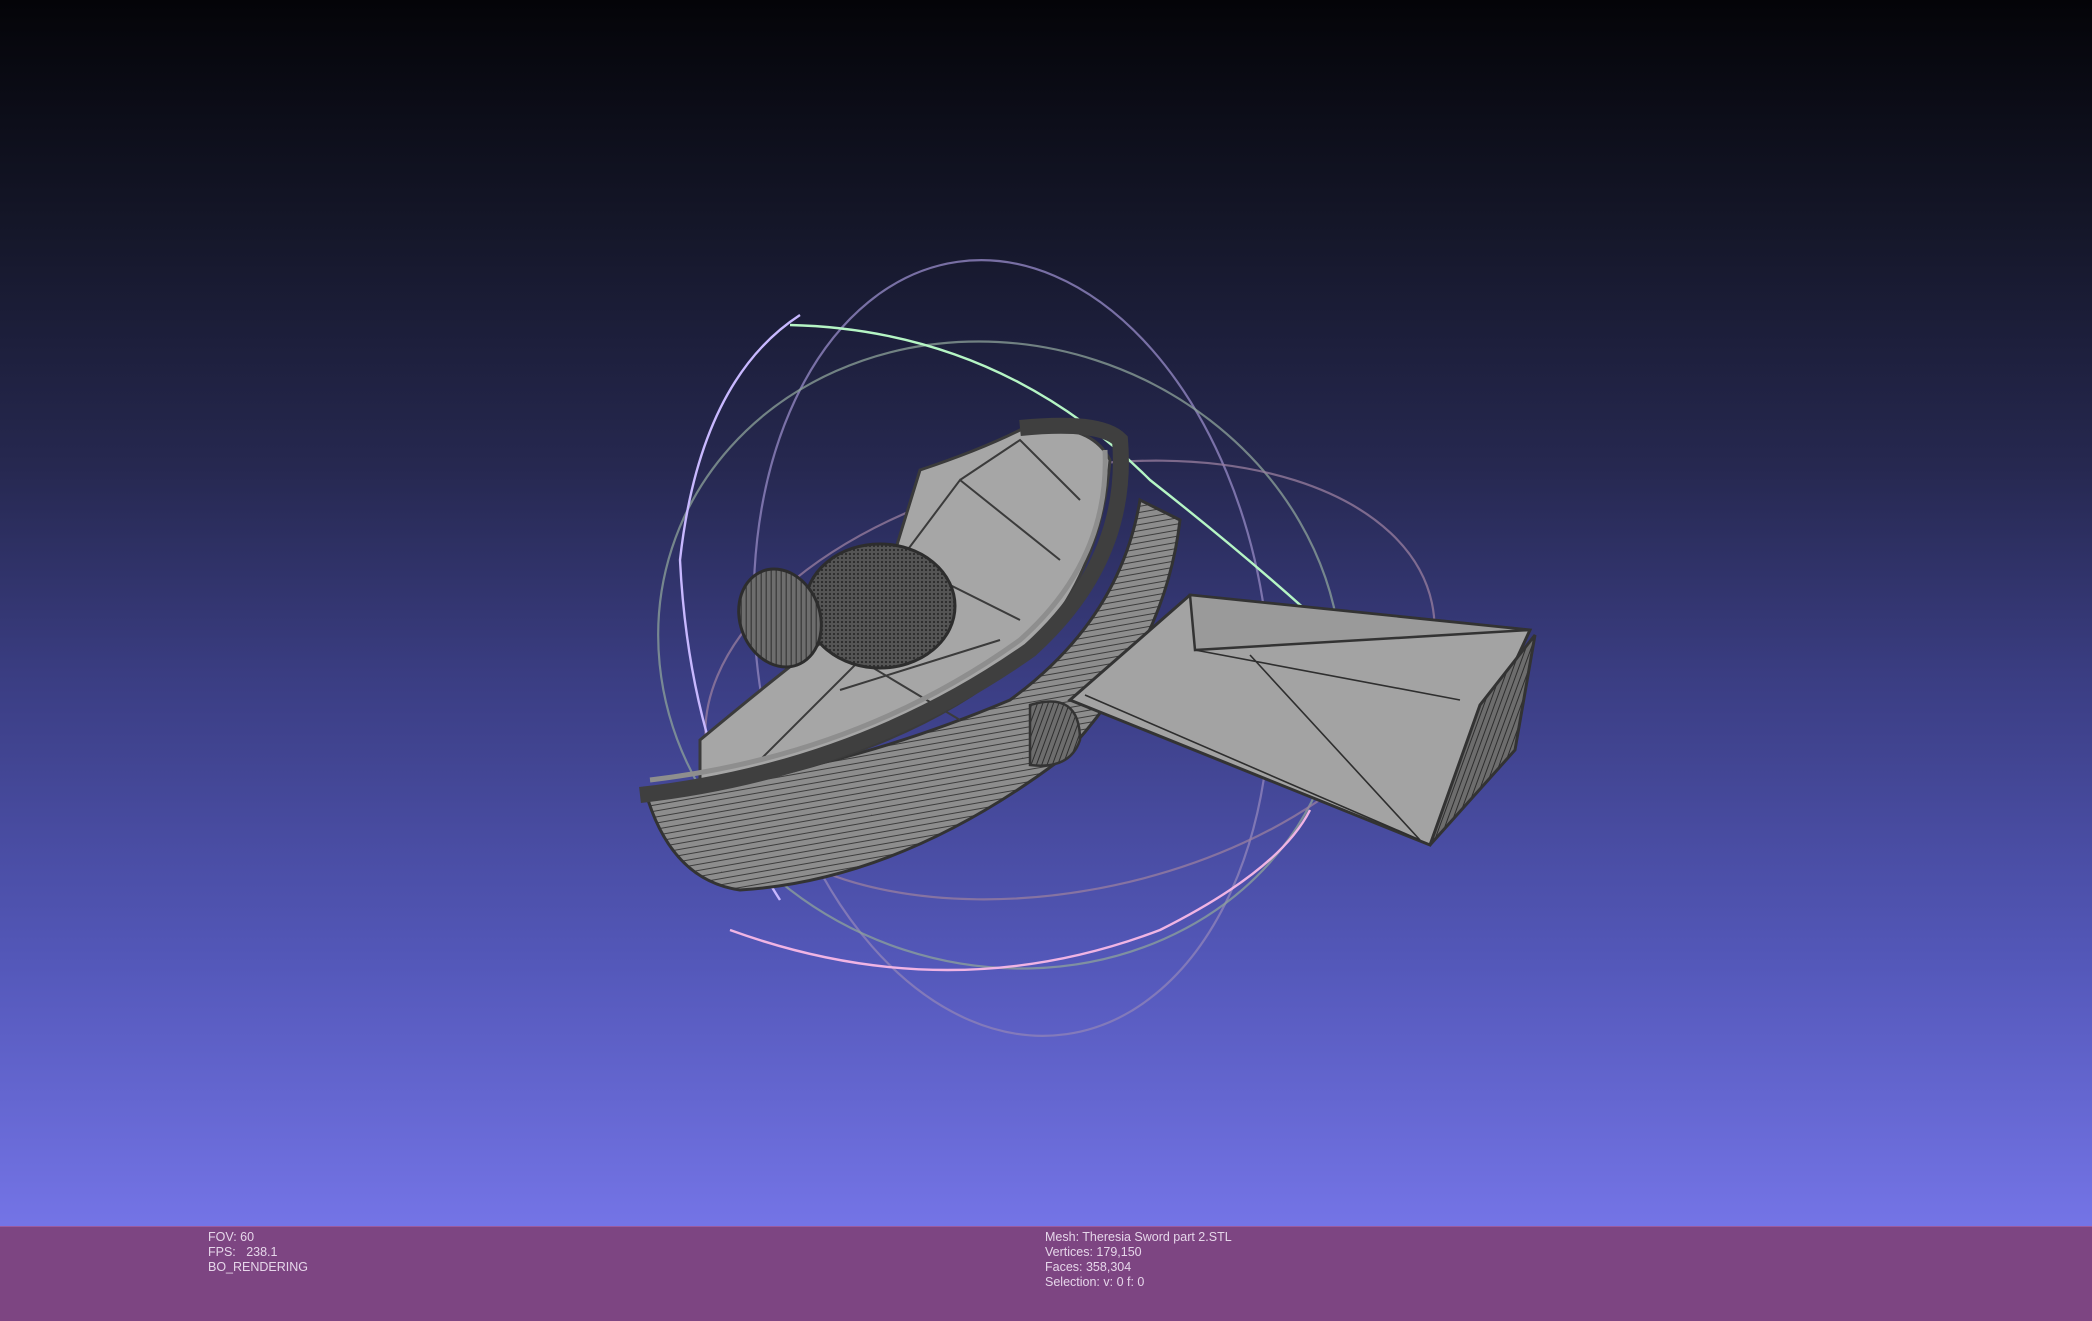 This screenshot has height=1321, width=2092. I want to click on faces-label: Faces: 358,304, so click(1088, 1267).